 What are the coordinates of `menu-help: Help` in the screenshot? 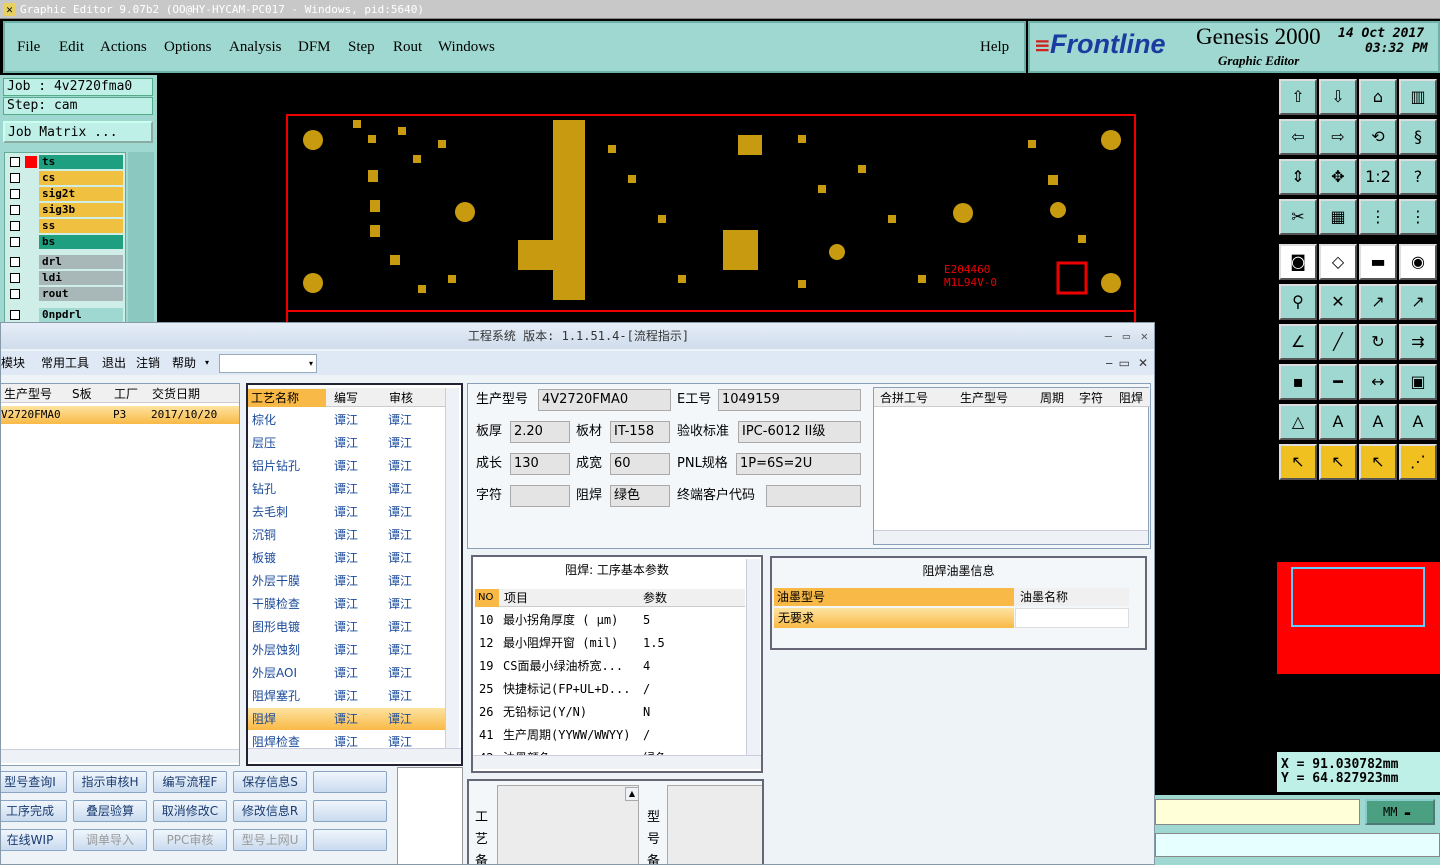 It's located at (994, 47).